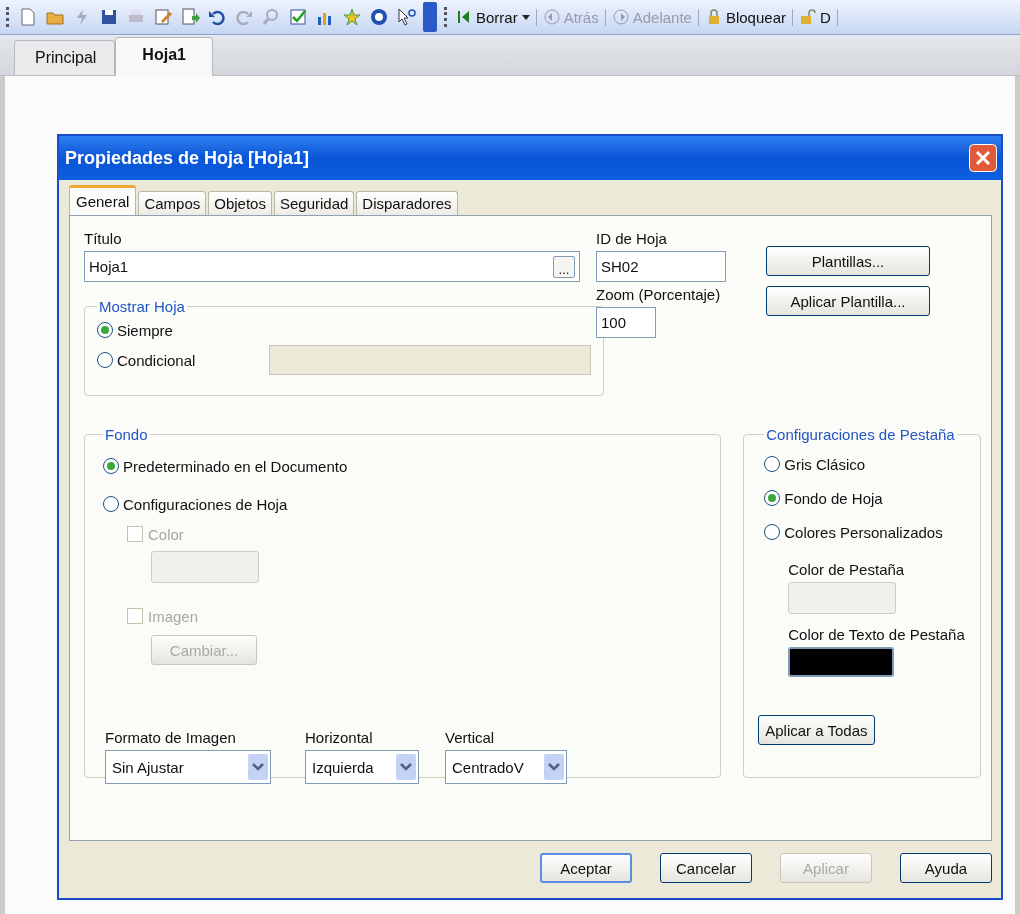  I want to click on dropdown-label: Horizontal, so click(339, 737).